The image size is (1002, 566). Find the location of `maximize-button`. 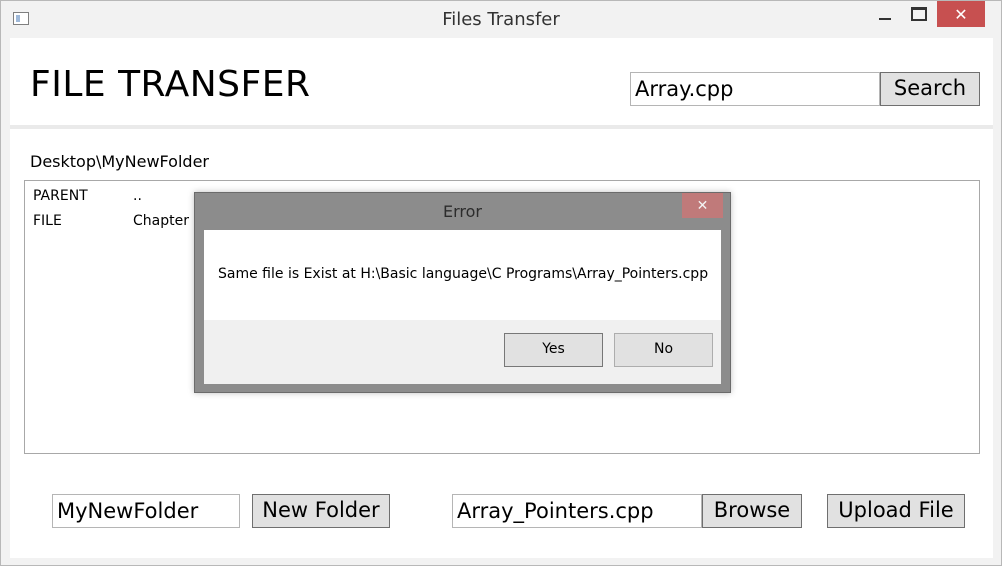

maximize-button is located at coordinates (919, 14).